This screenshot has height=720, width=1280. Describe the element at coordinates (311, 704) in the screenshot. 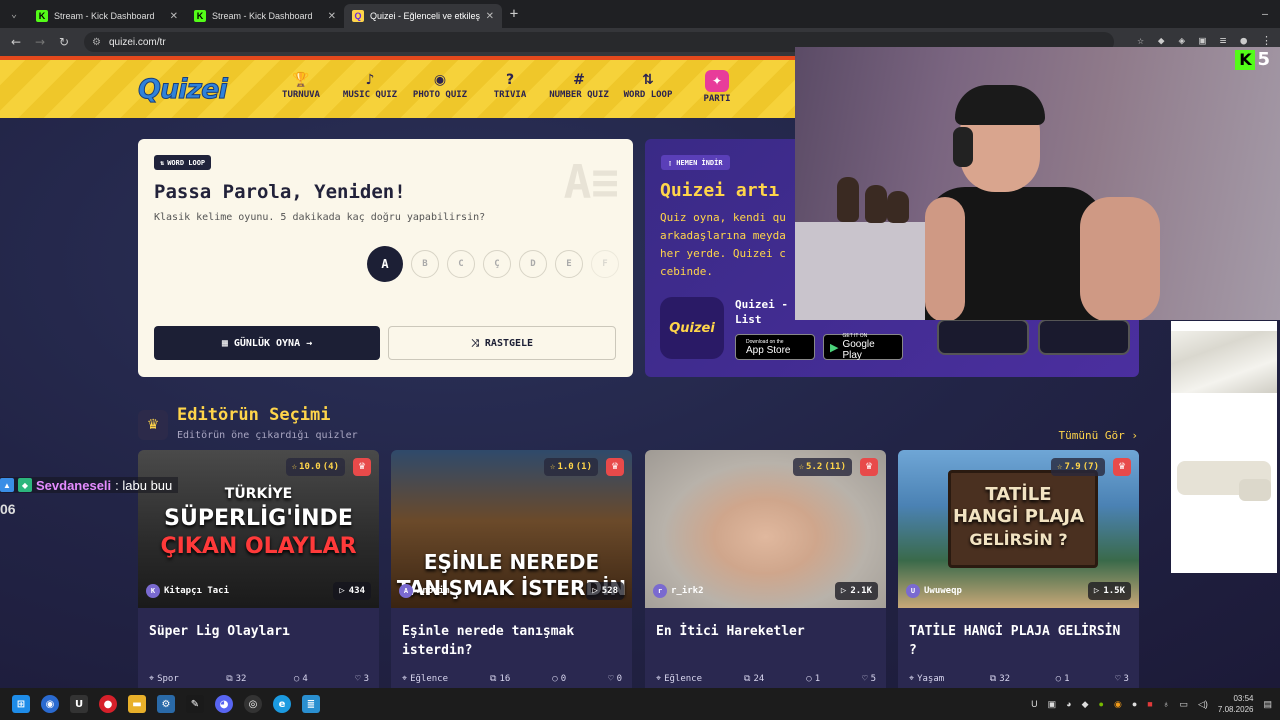

I see `notepad-icon: ≣` at that location.